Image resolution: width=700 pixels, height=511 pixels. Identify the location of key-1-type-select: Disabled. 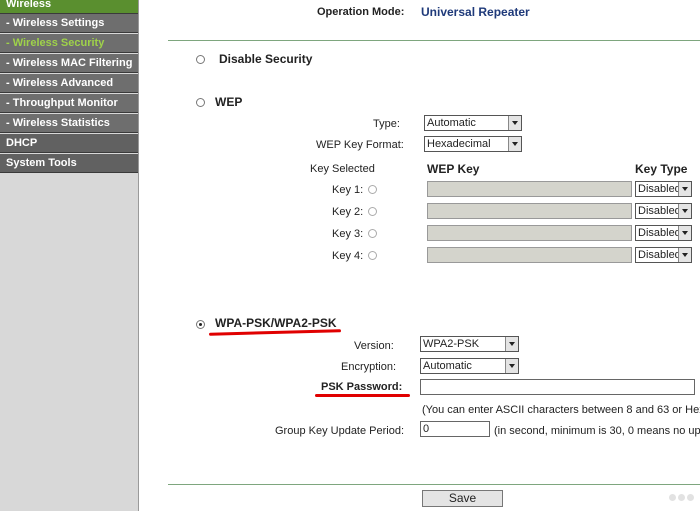
(663, 189).